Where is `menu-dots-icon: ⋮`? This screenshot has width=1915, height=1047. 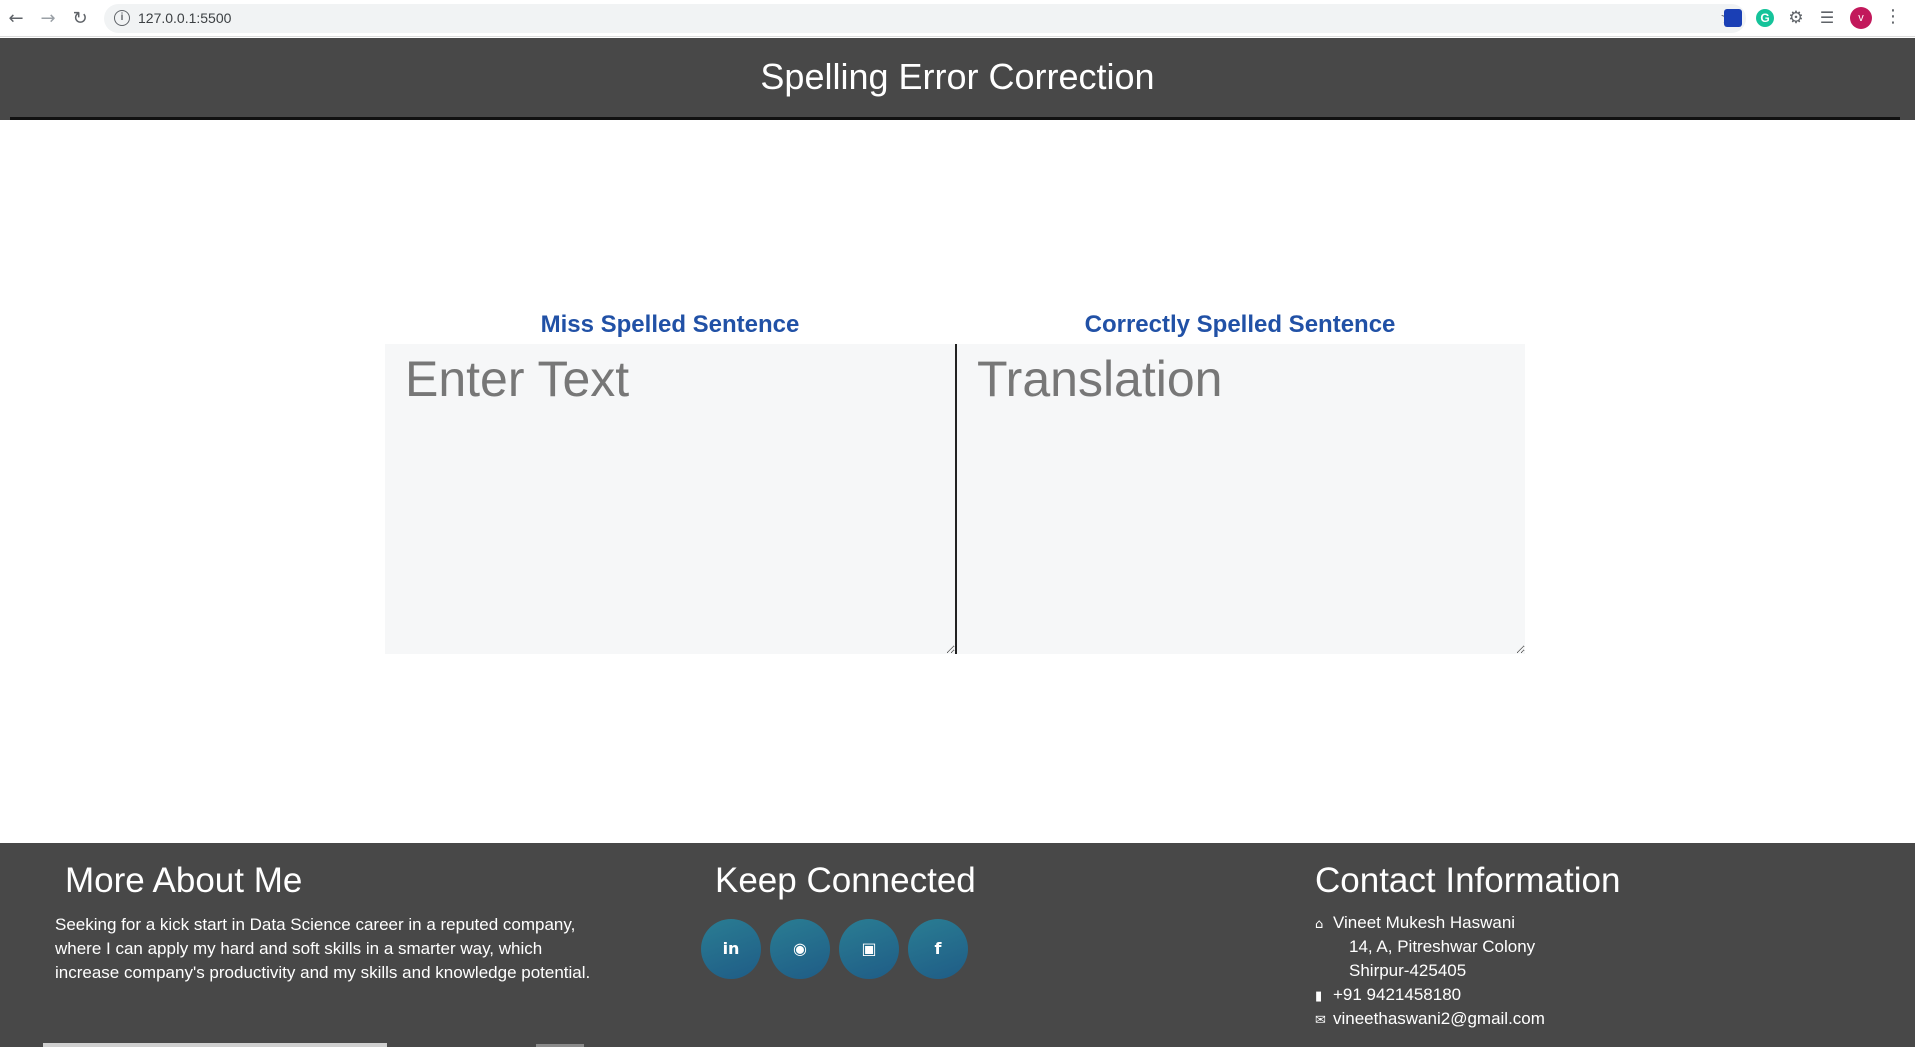 menu-dots-icon: ⋮ is located at coordinates (1893, 16).